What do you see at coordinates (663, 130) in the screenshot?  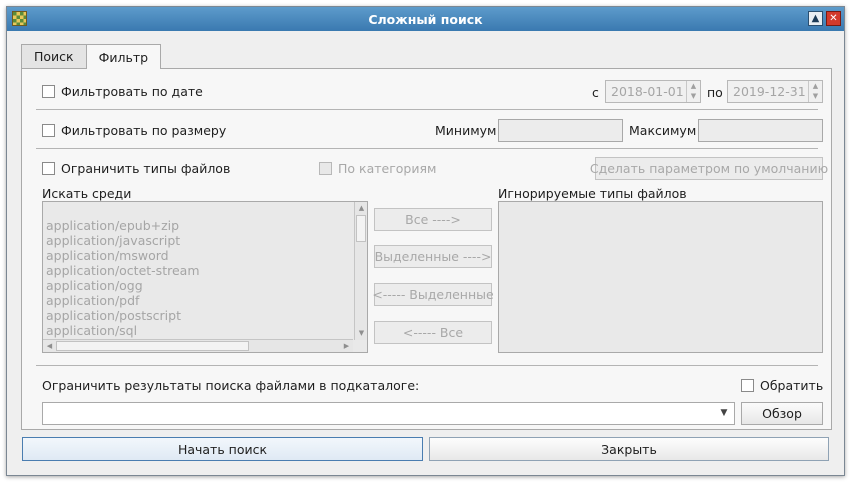 I see `size-max-label: Максимум` at bounding box center [663, 130].